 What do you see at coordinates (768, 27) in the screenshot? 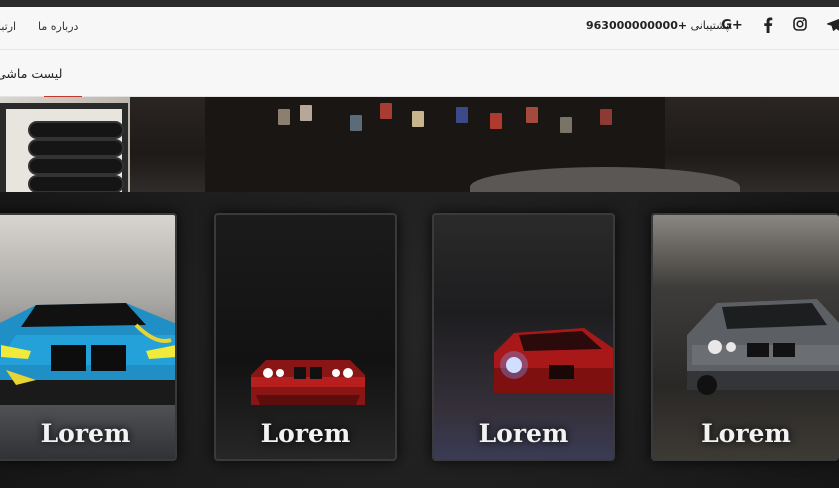
I see `facebook-icon` at bounding box center [768, 27].